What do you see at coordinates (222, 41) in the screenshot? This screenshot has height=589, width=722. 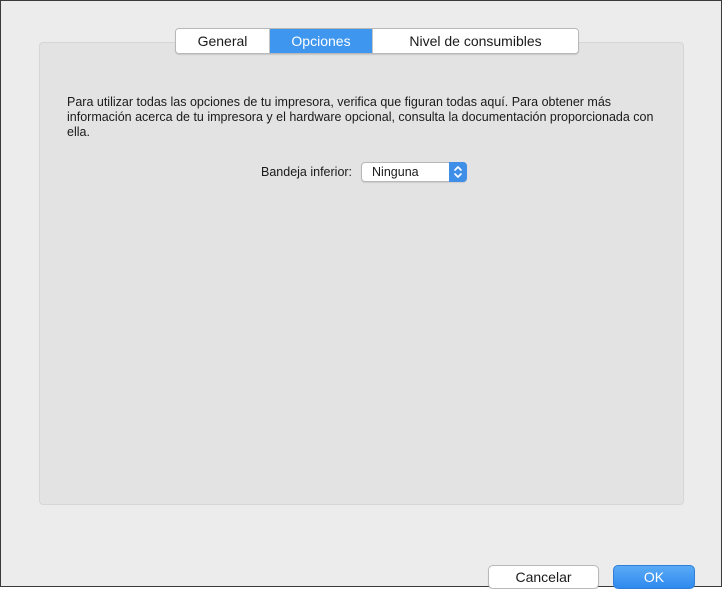 I see `tab-general: General` at bounding box center [222, 41].